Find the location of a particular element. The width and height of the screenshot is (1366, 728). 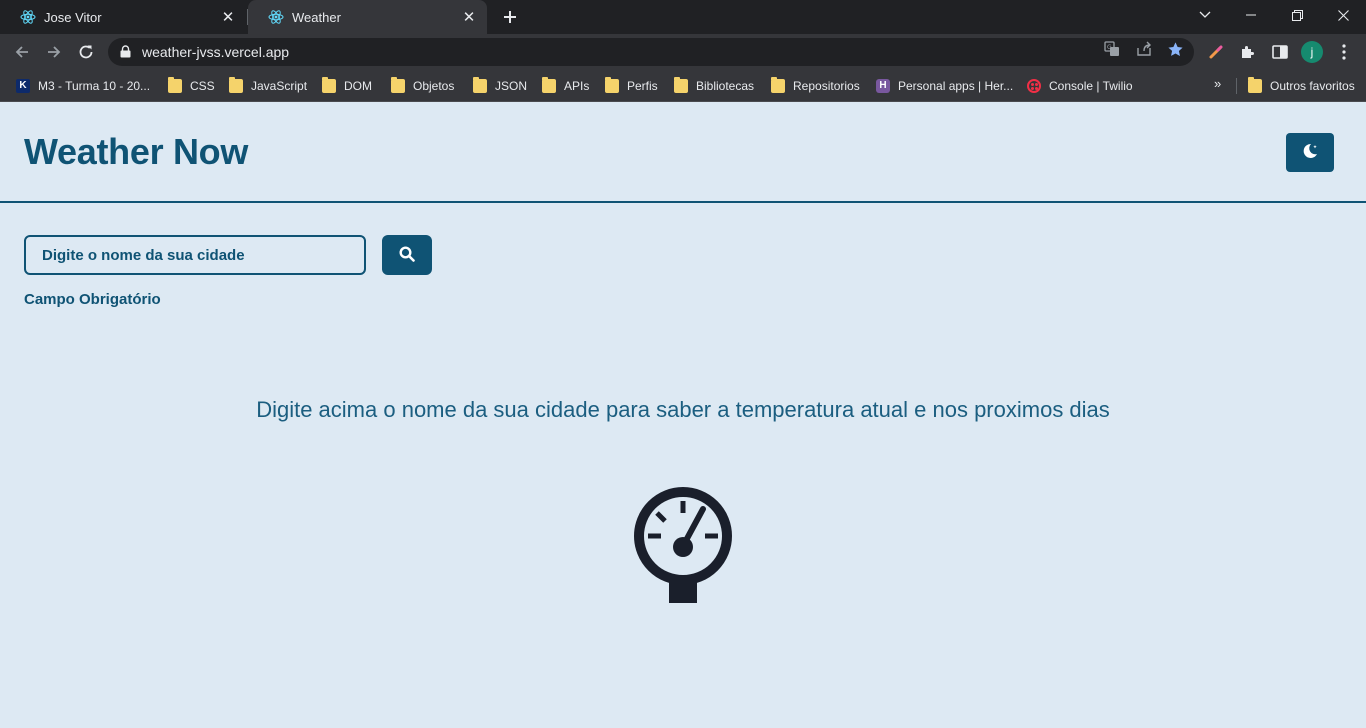

heroku-icon: H is located at coordinates (883, 86).